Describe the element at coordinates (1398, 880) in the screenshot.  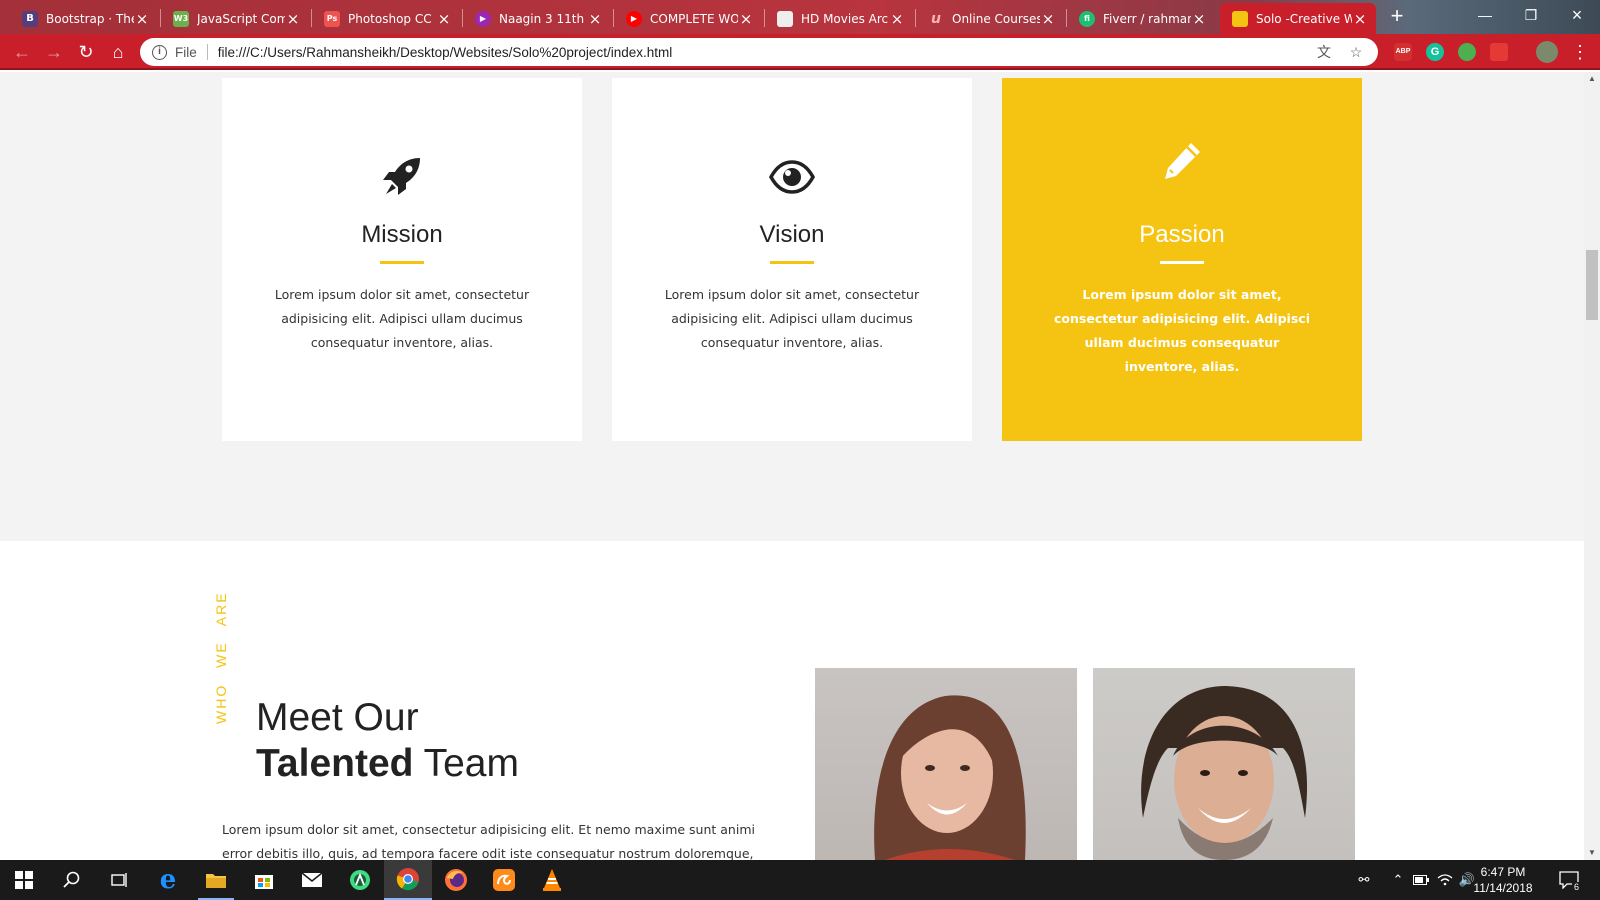
I see `chevron-up-icon: ⌃` at that location.